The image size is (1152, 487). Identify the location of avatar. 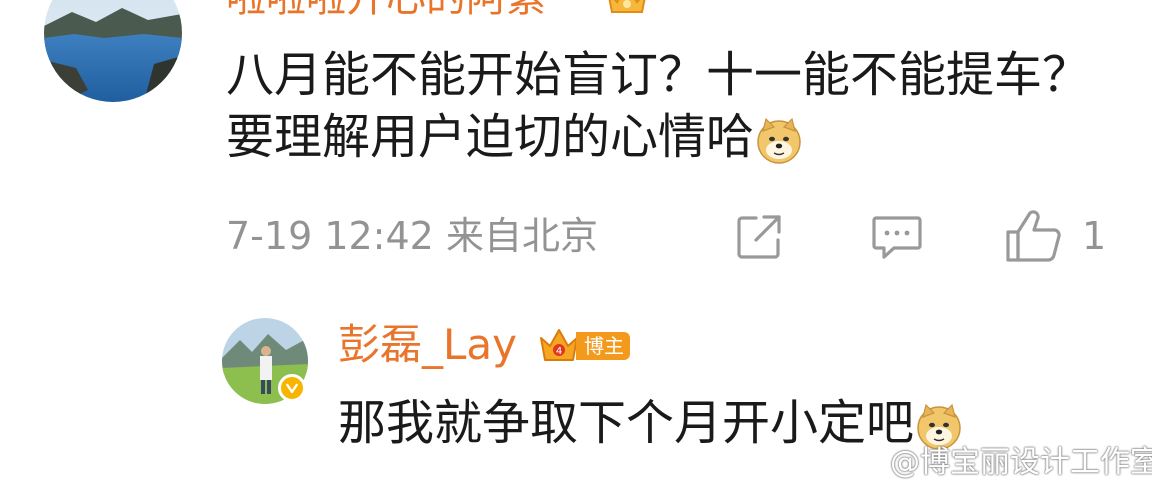
(113, 51).